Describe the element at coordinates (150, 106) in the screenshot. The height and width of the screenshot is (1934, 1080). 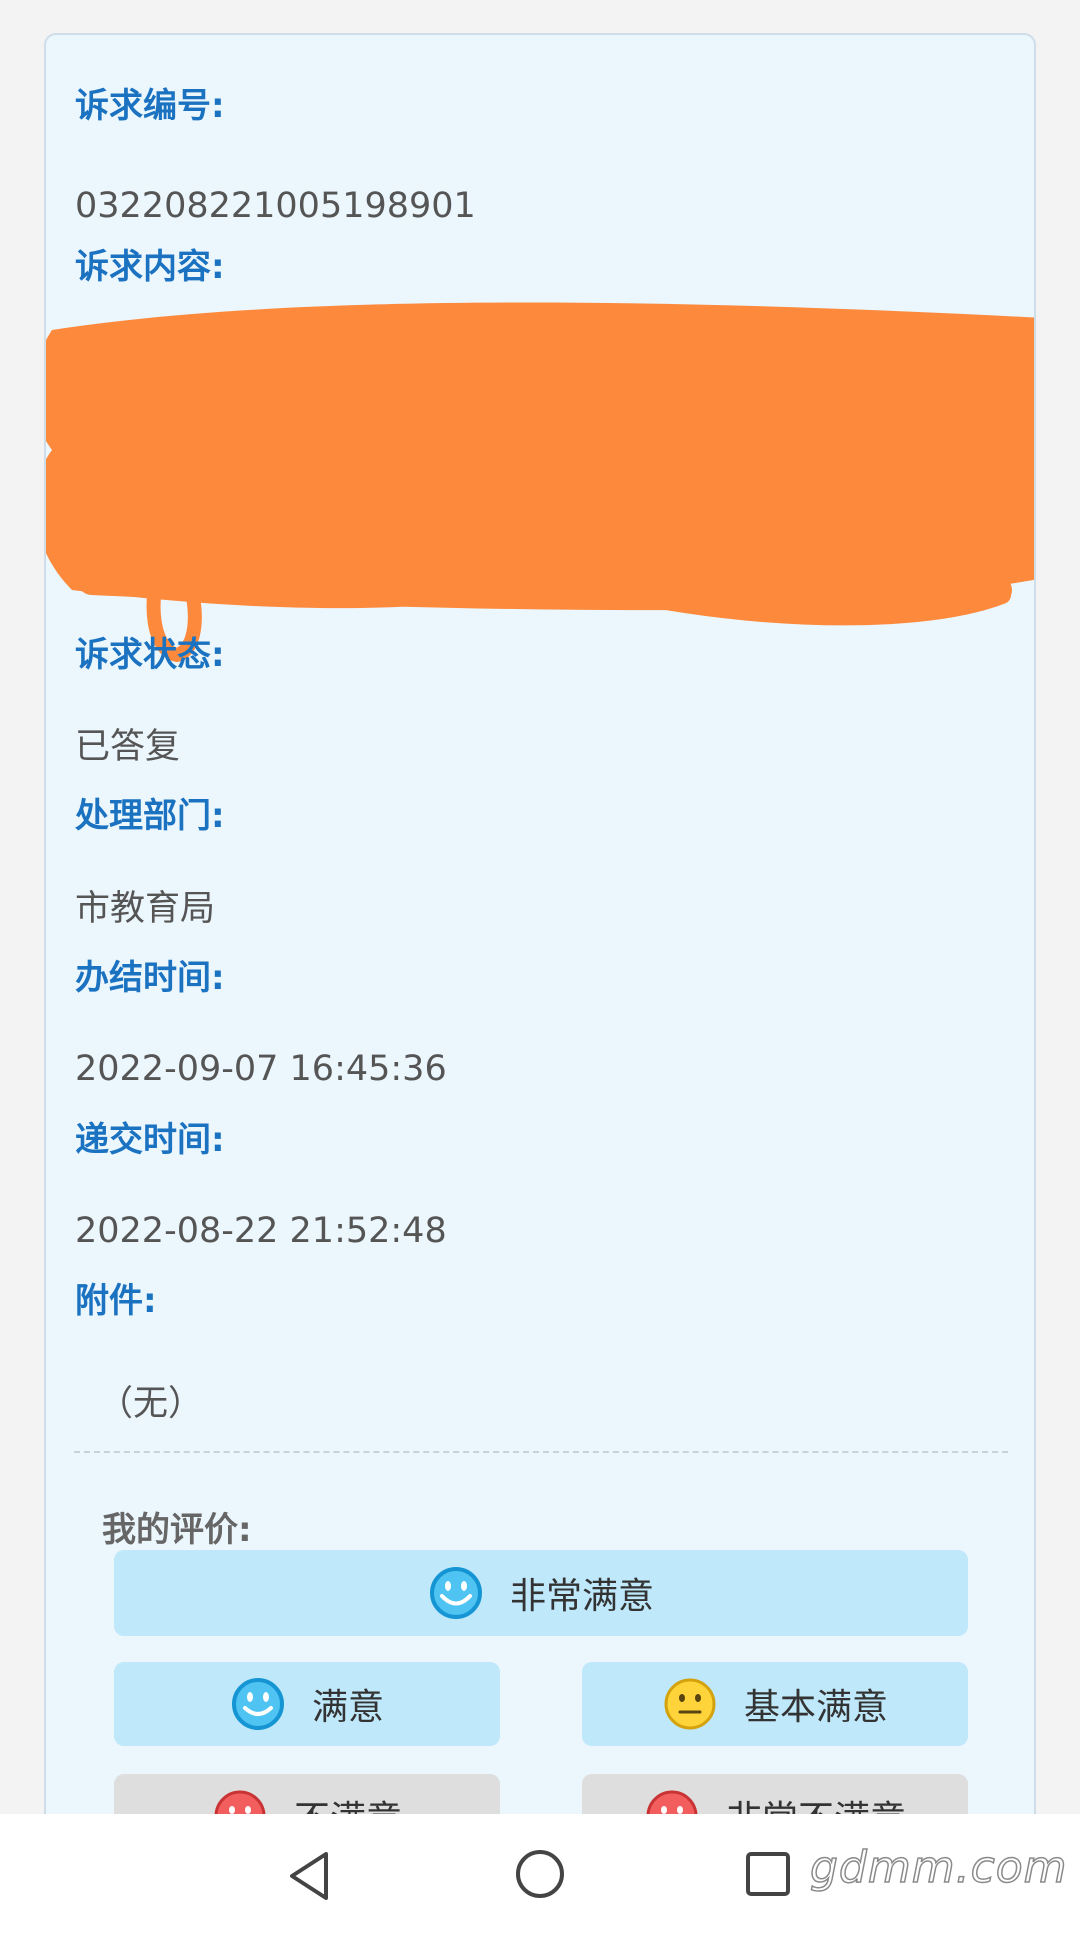
I see `appeal-id-label: 诉求编号:` at that location.